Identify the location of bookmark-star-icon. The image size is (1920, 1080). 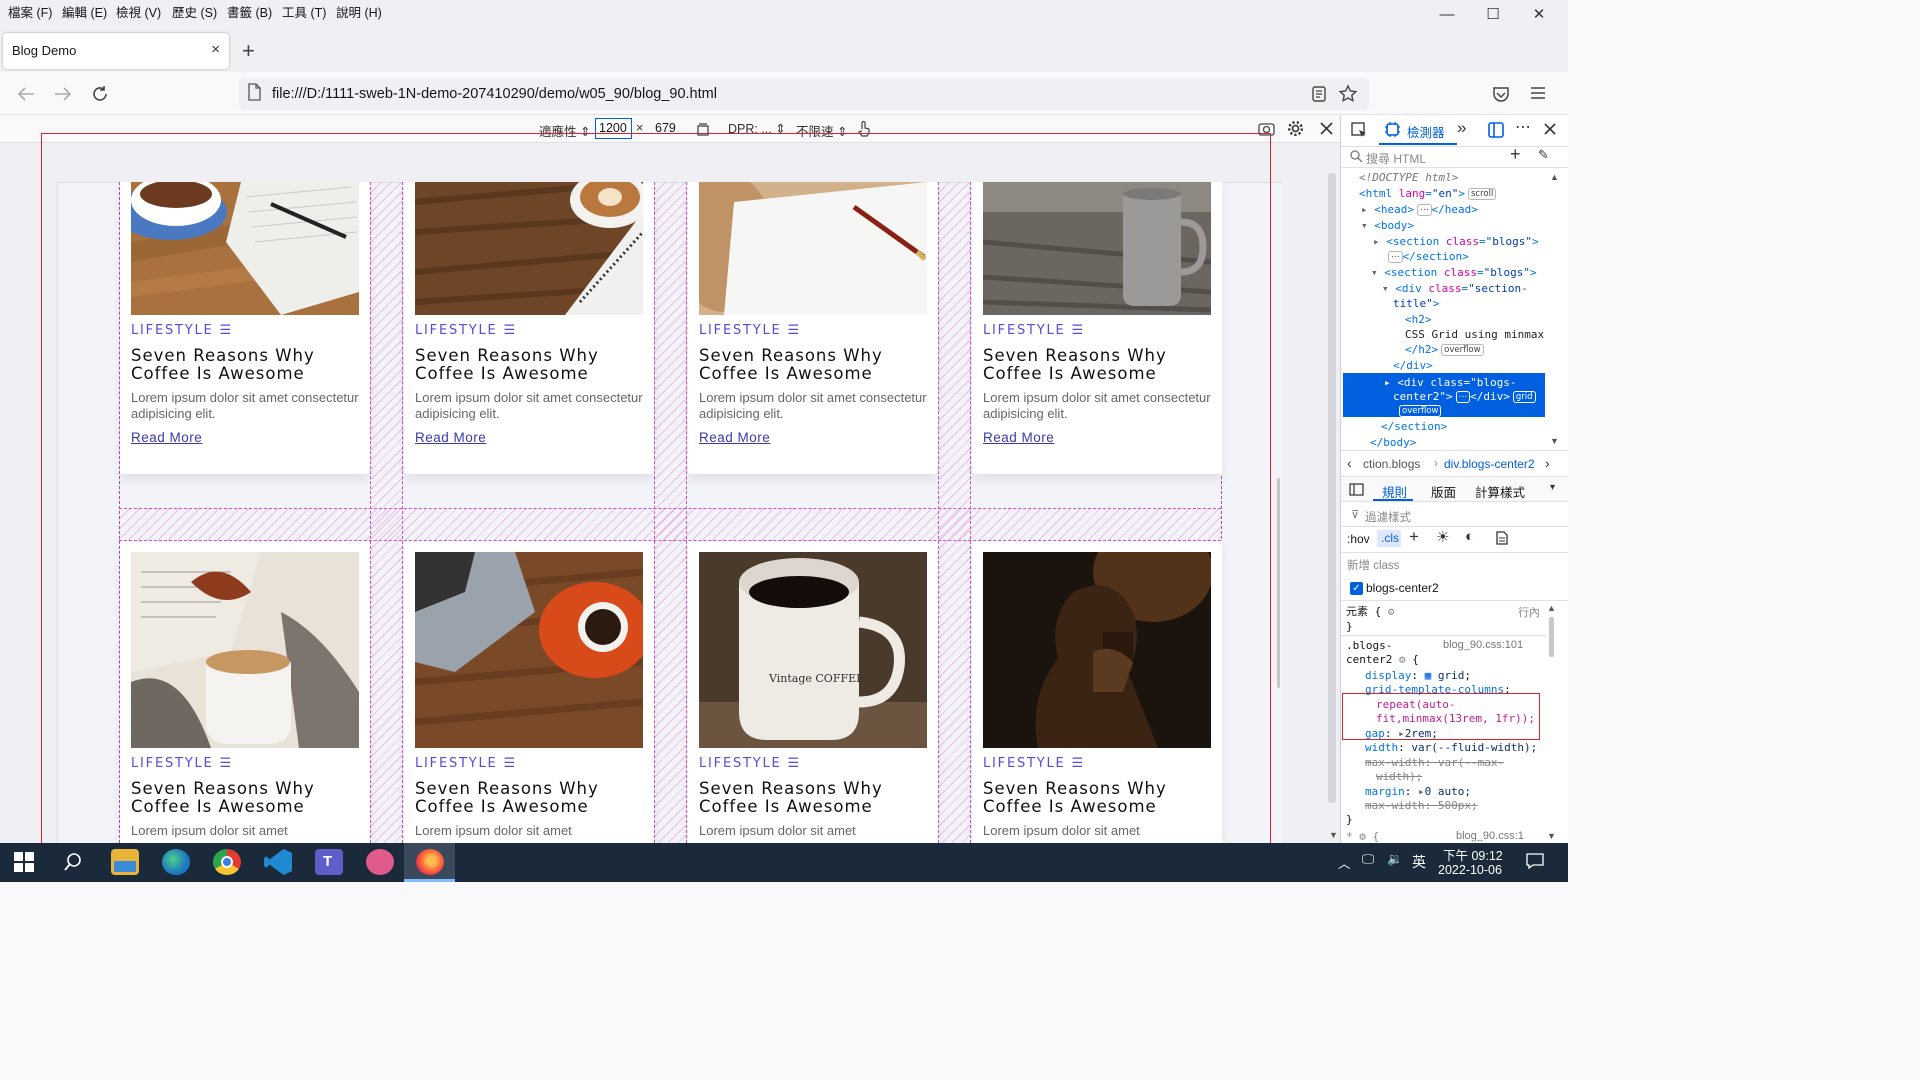
(1348, 93).